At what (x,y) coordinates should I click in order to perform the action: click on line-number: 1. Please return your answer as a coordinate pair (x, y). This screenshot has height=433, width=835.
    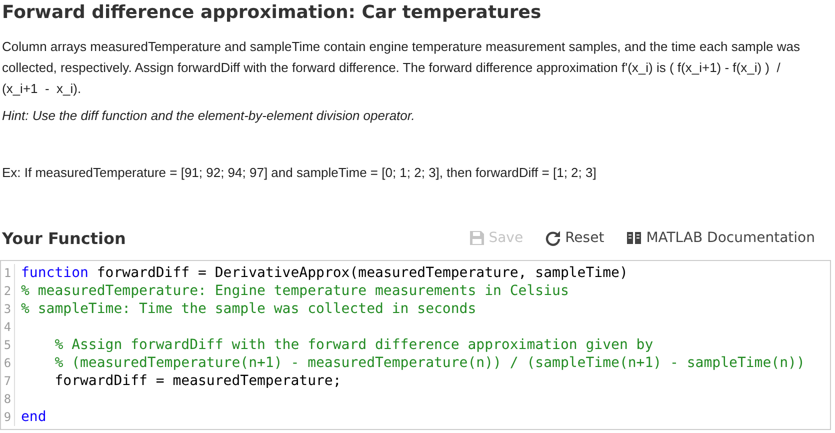
    Looking at the image, I should click on (8, 273).